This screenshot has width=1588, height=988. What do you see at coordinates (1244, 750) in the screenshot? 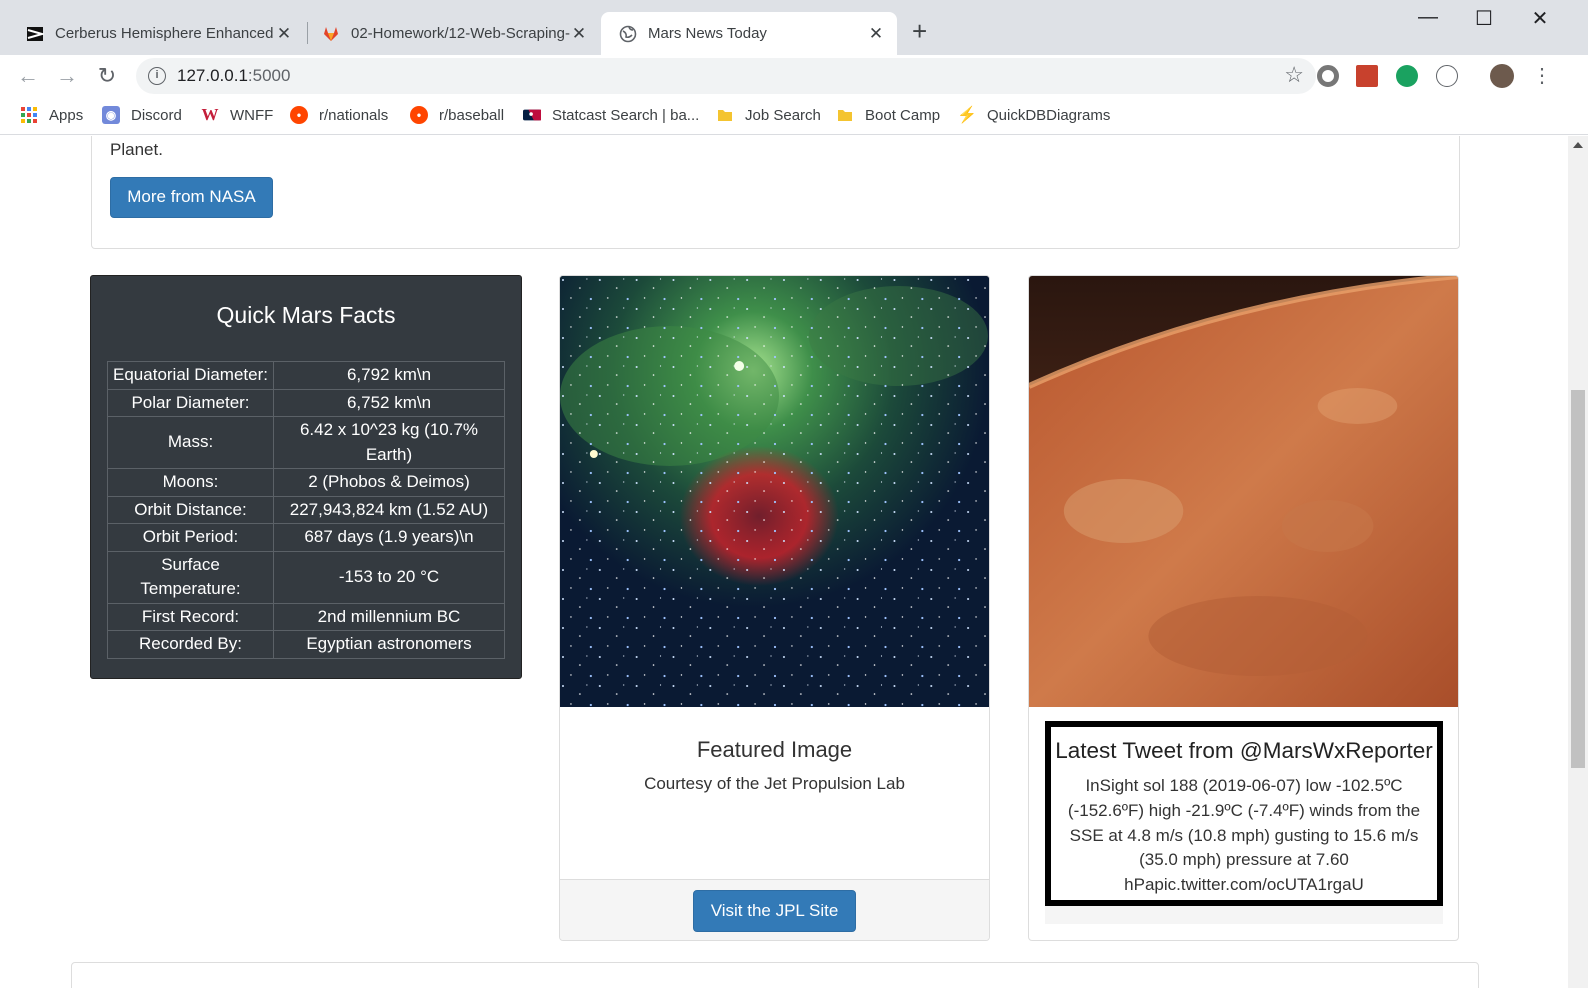
I see `tweet-heading: Latest Tweet from @MarsWxReporter` at bounding box center [1244, 750].